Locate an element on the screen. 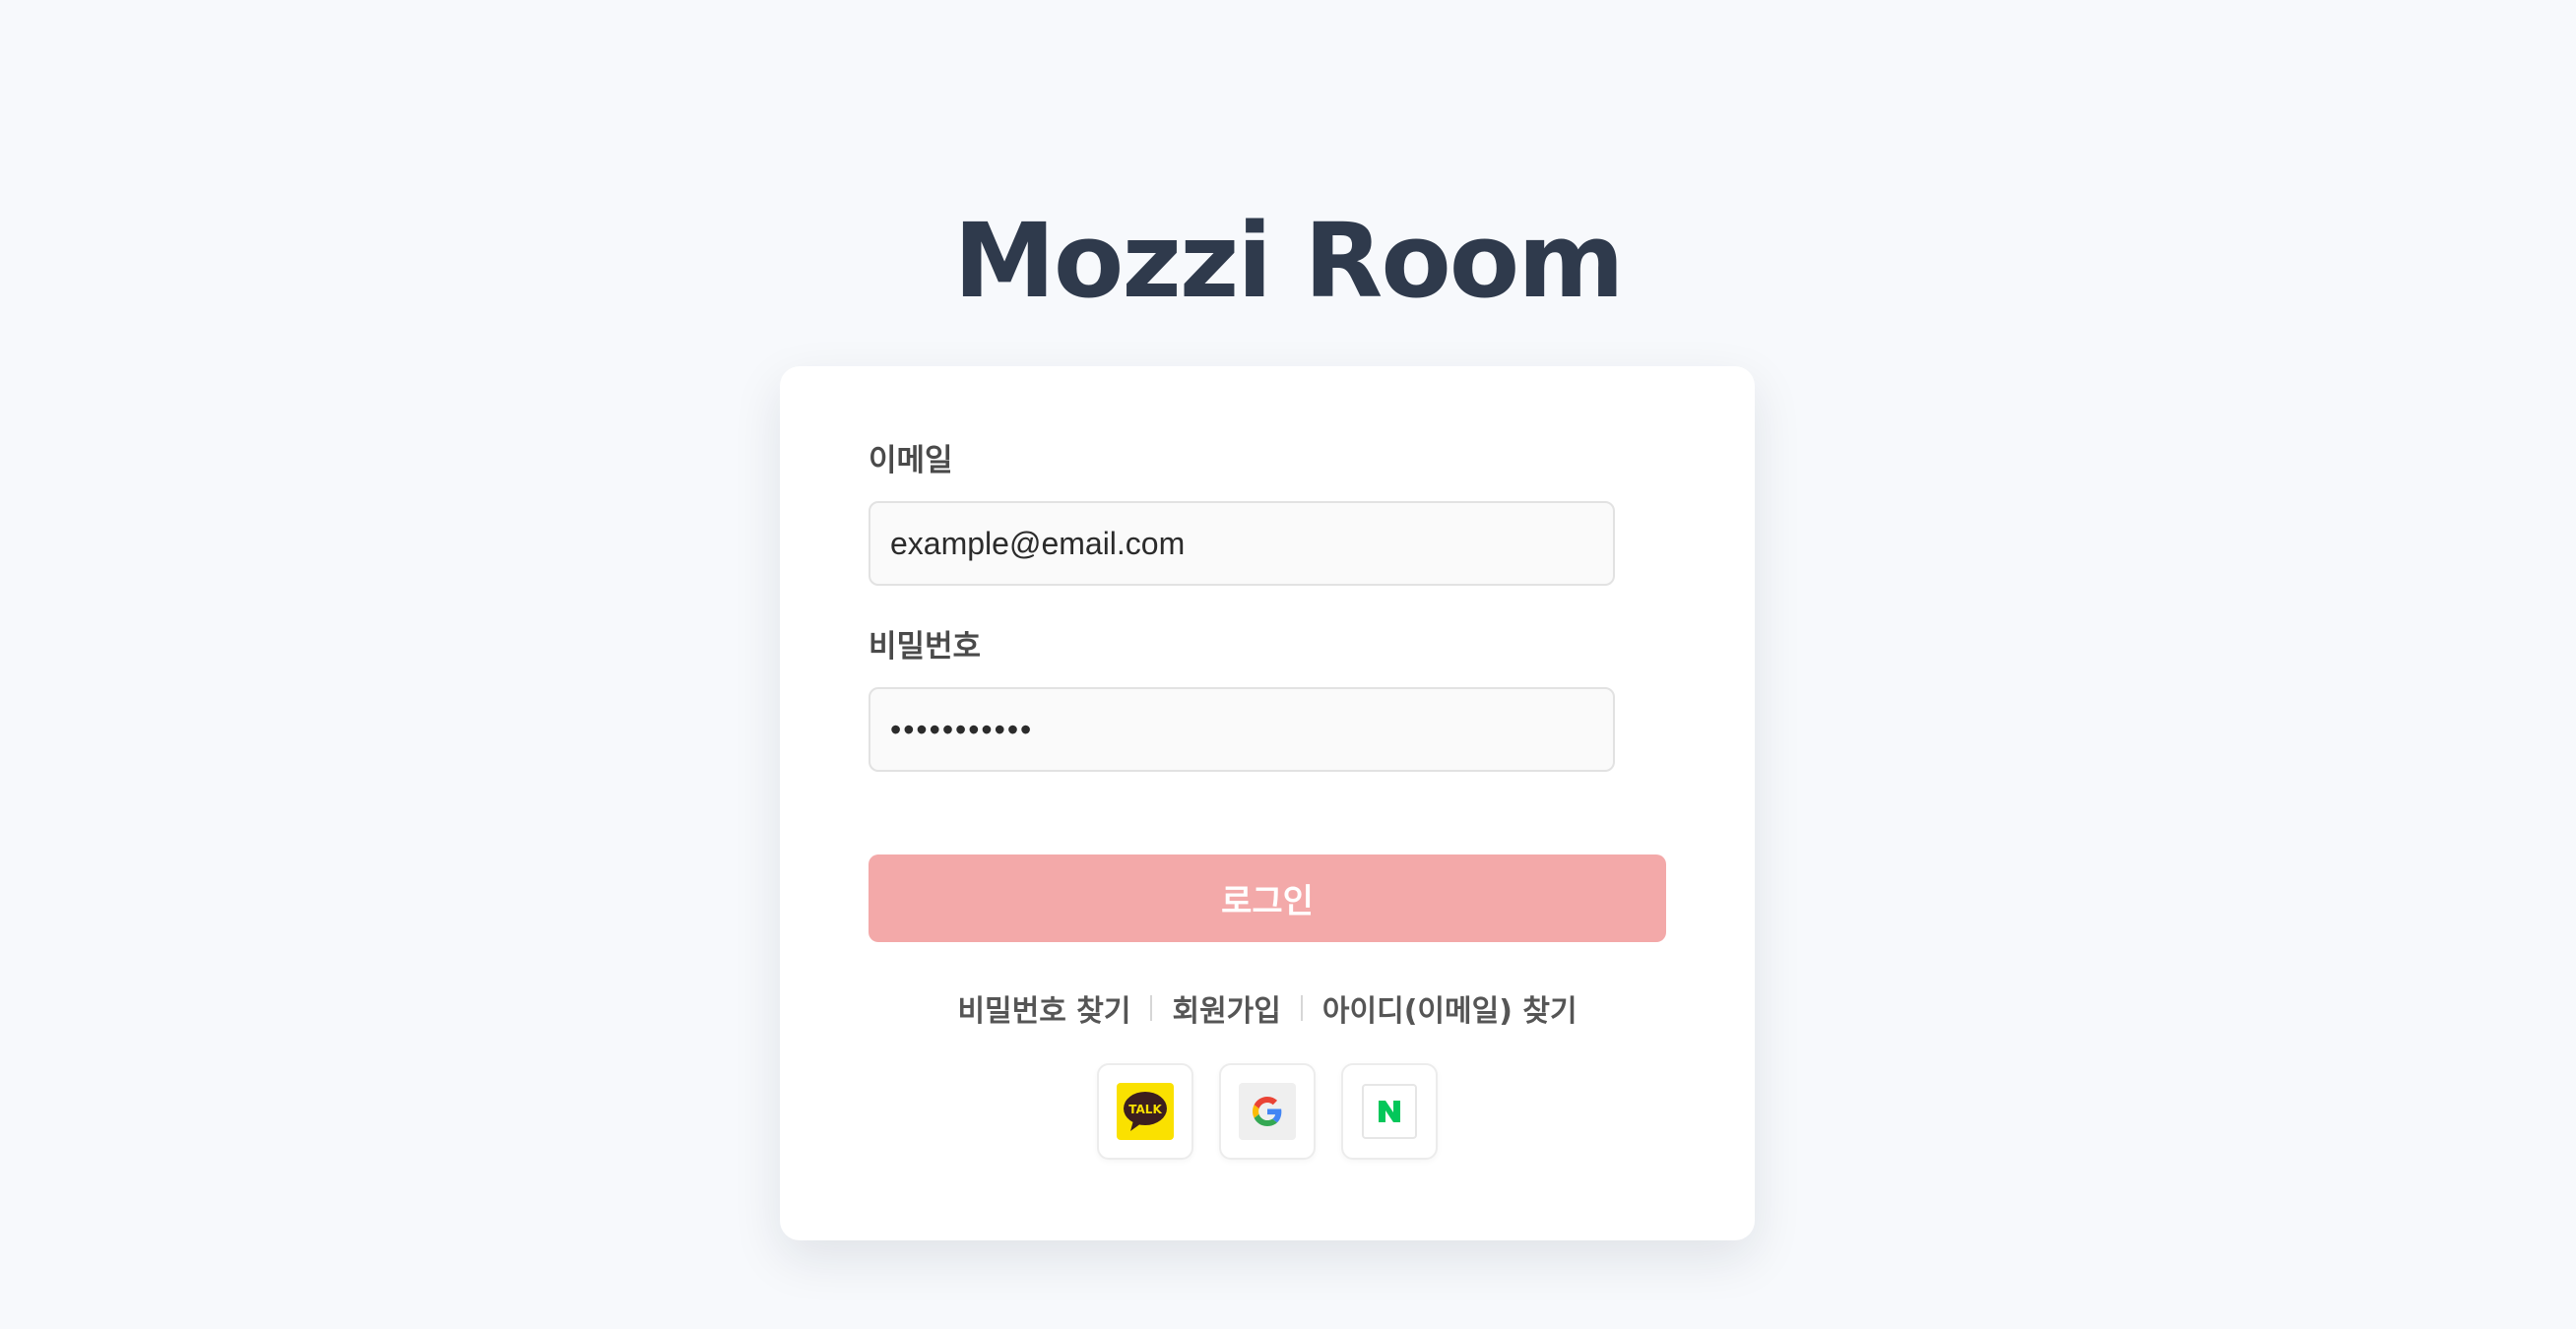  social-login-buttons: TALK is located at coordinates (1267, 1111).